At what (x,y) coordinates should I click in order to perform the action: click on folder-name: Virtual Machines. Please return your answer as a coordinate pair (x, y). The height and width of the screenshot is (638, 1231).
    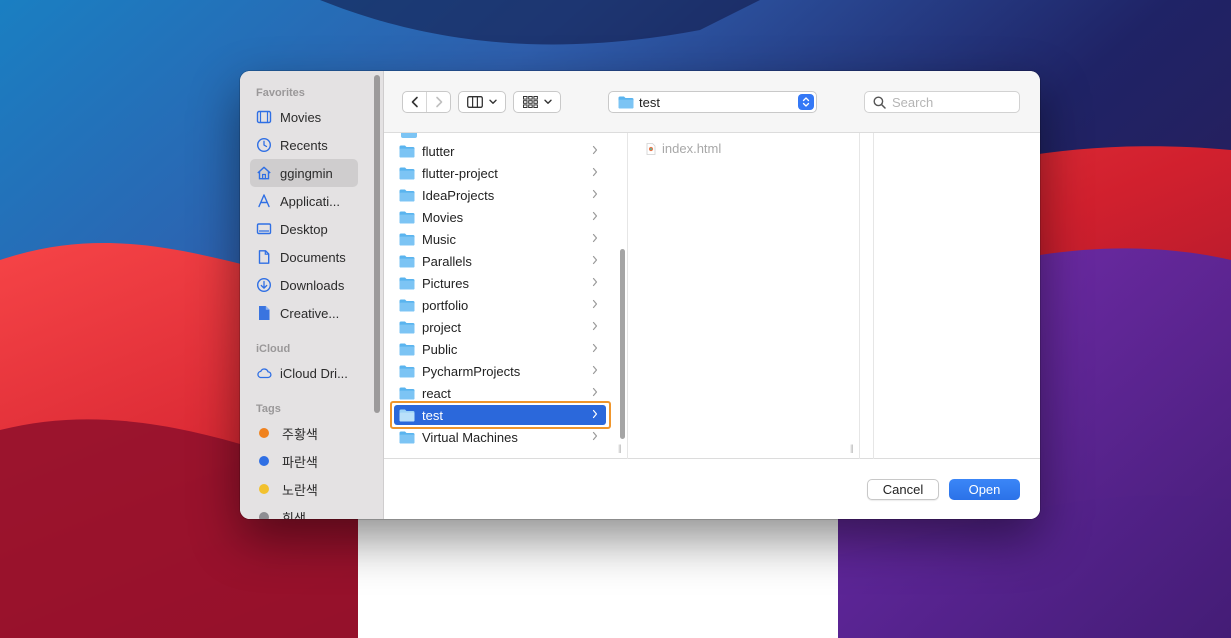
    Looking at the image, I should click on (470, 437).